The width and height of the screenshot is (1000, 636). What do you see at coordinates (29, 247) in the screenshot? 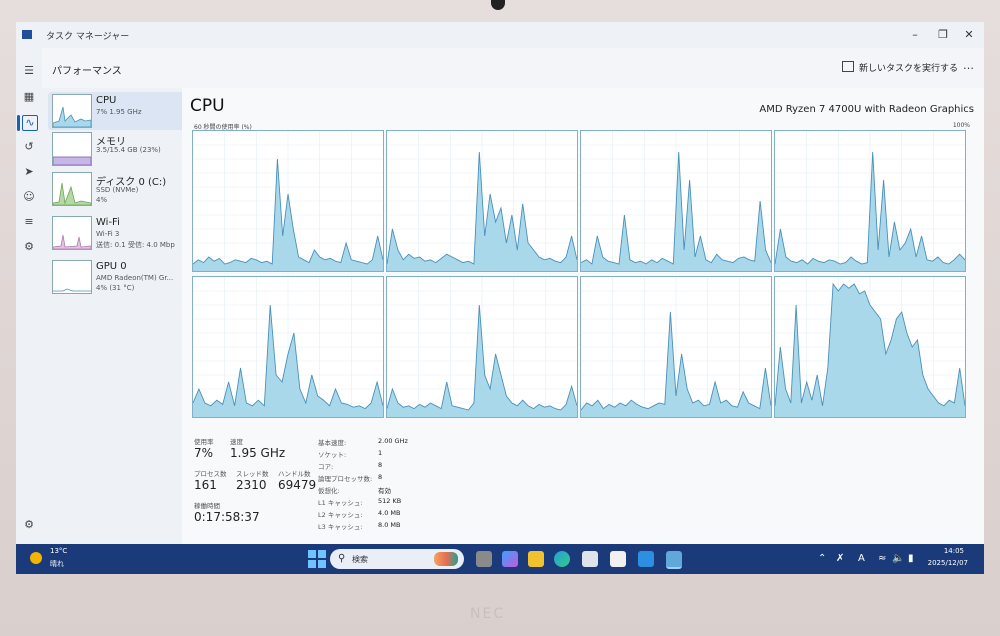
I see `services-icon: ⚙` at bounding box center [29, 247].